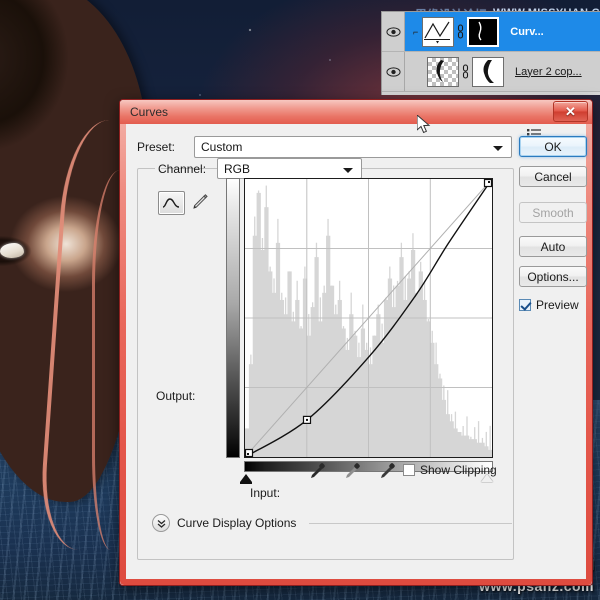  What do you see at coordinates (265, 493) in the screenshot?
I see `input-label: Input:` at bounding box center [265, 493].